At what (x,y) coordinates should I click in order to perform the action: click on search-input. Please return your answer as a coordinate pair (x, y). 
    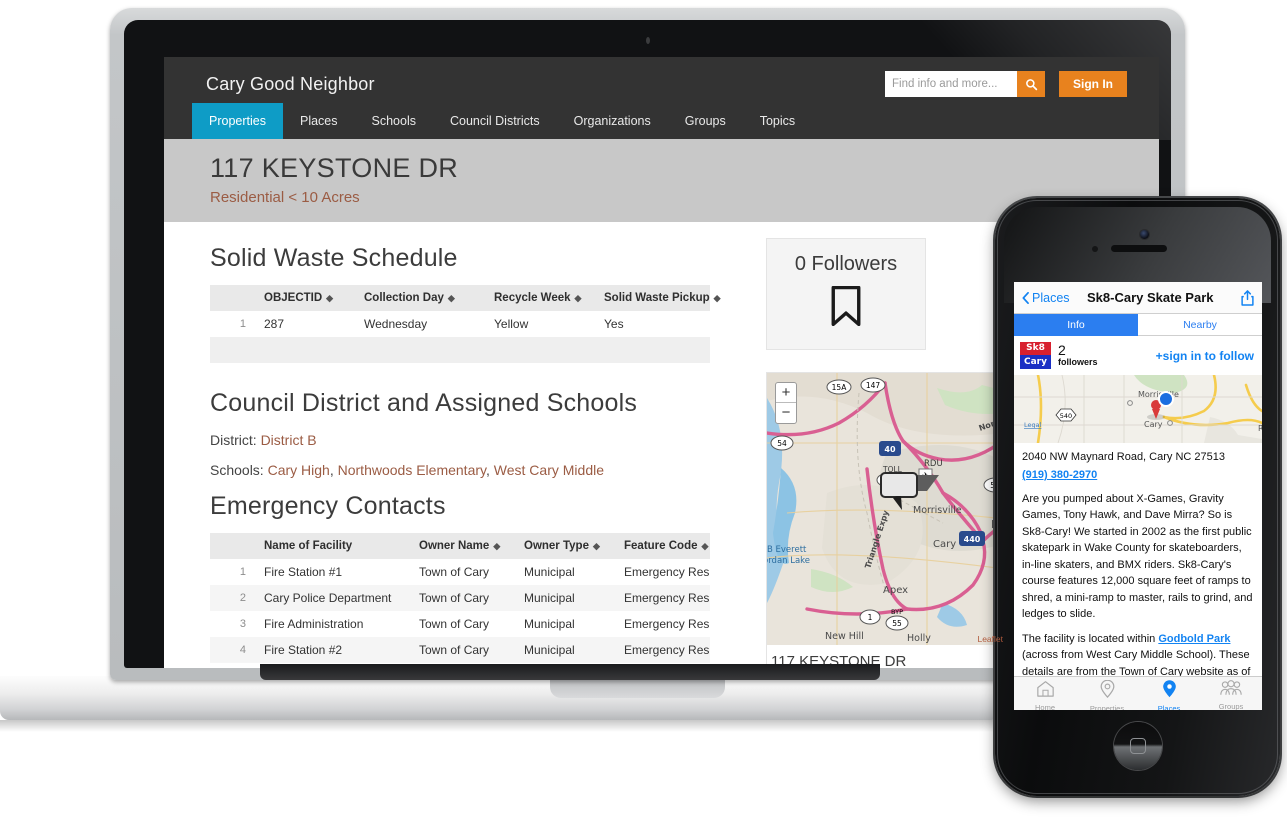
    Looking at the image, I should click on (951, 84).